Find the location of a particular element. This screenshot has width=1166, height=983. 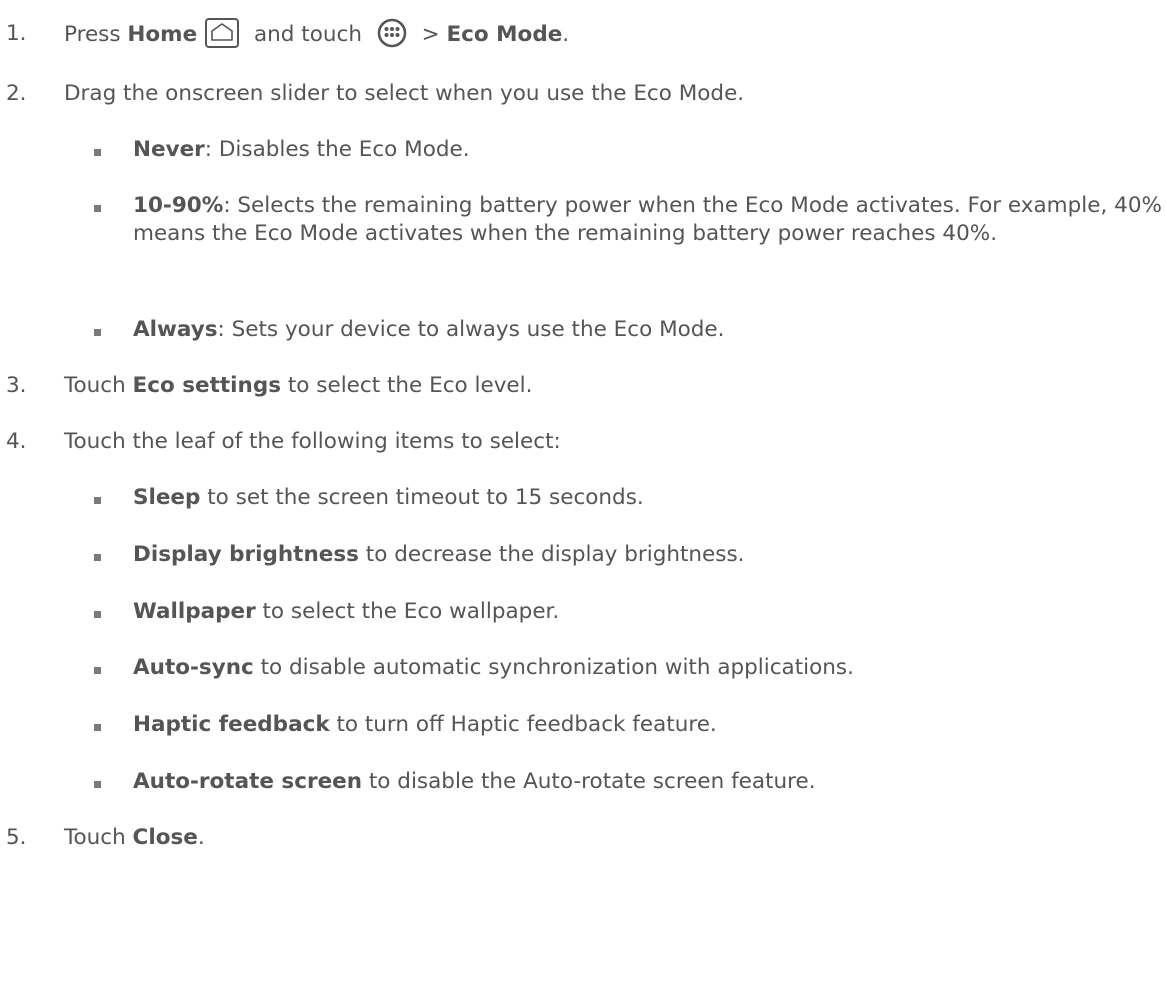

apps-icon is located at coordinates (392, 33).